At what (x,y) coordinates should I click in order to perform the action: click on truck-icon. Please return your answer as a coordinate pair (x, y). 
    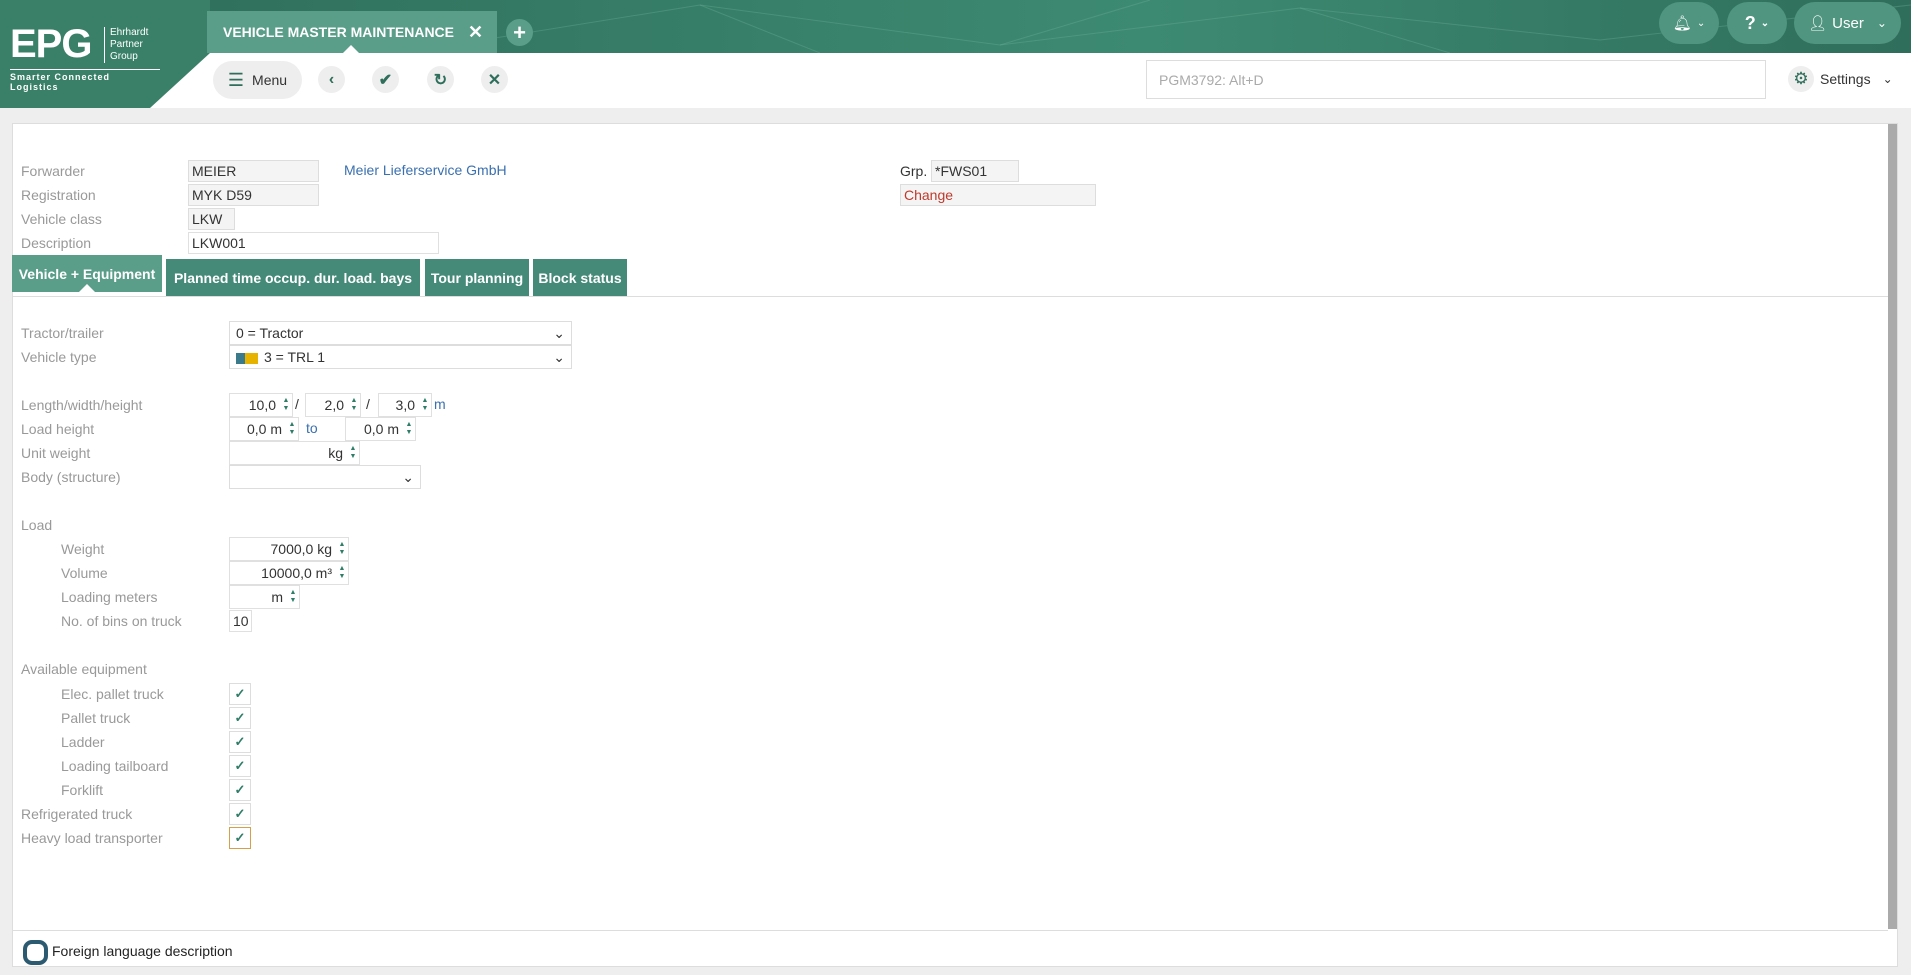
    Looking at the image, I should click on (247, 358).